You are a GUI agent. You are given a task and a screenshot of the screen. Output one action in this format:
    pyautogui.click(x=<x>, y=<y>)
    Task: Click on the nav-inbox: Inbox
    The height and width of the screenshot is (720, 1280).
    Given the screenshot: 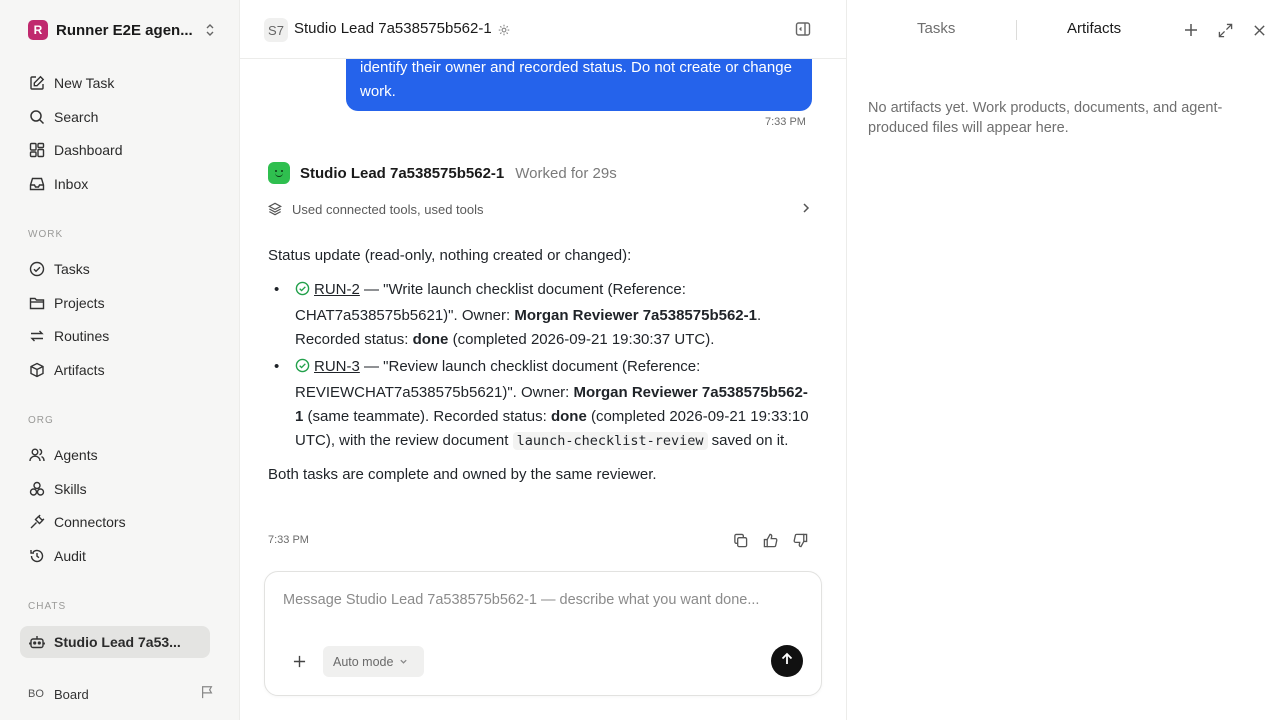 What is the action you would take?
    pyautogui.click(x=115, y=184)
    